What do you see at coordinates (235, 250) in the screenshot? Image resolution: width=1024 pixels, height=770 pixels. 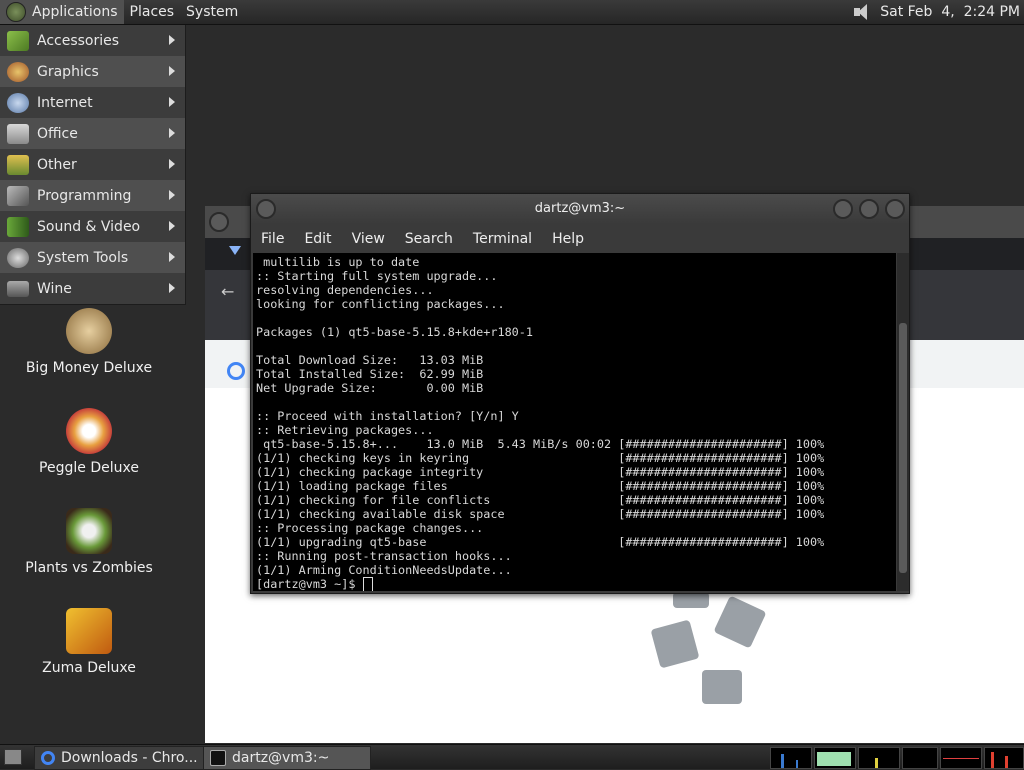 I see `download-icon` at bounding box center [235, 250].